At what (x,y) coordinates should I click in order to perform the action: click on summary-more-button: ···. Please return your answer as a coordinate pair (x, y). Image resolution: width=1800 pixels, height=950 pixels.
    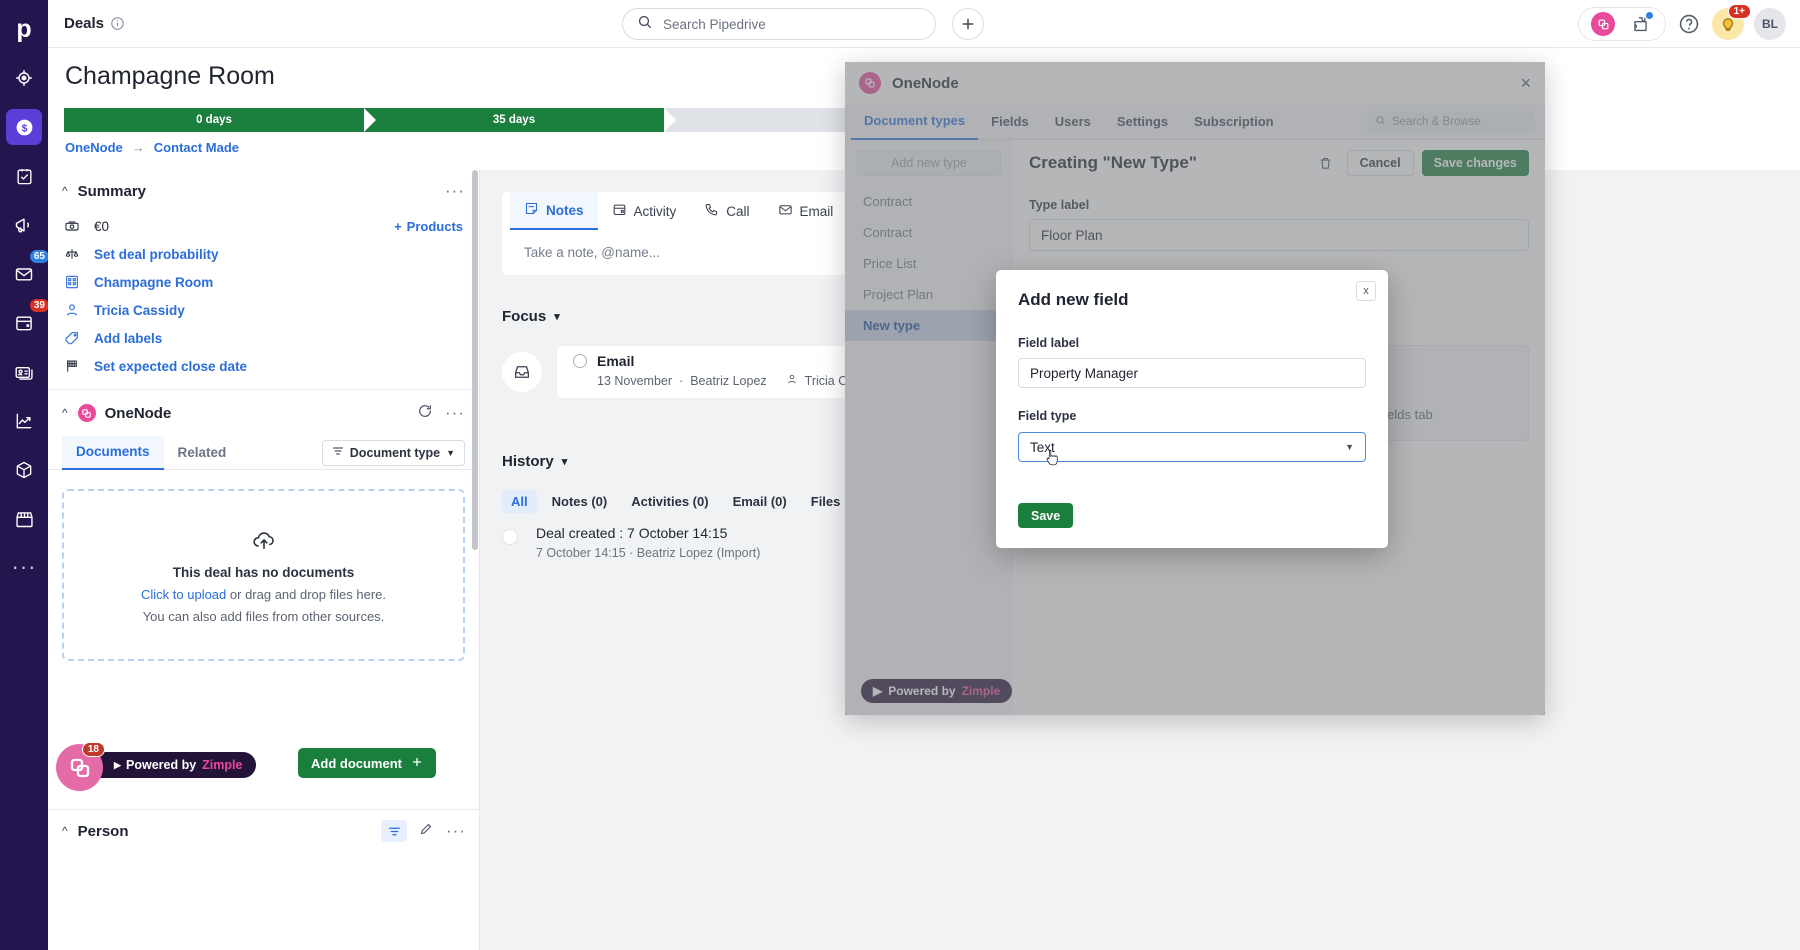
    Looking at the image, I should click on (455, 190).